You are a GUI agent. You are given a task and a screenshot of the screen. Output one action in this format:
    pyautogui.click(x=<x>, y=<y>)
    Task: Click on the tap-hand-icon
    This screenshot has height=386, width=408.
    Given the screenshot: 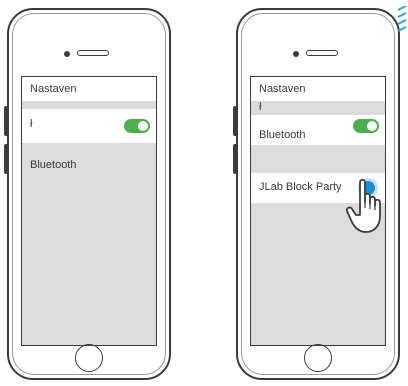 What is the action you would take?
    pyautogui.click(x=363, y=205)
    